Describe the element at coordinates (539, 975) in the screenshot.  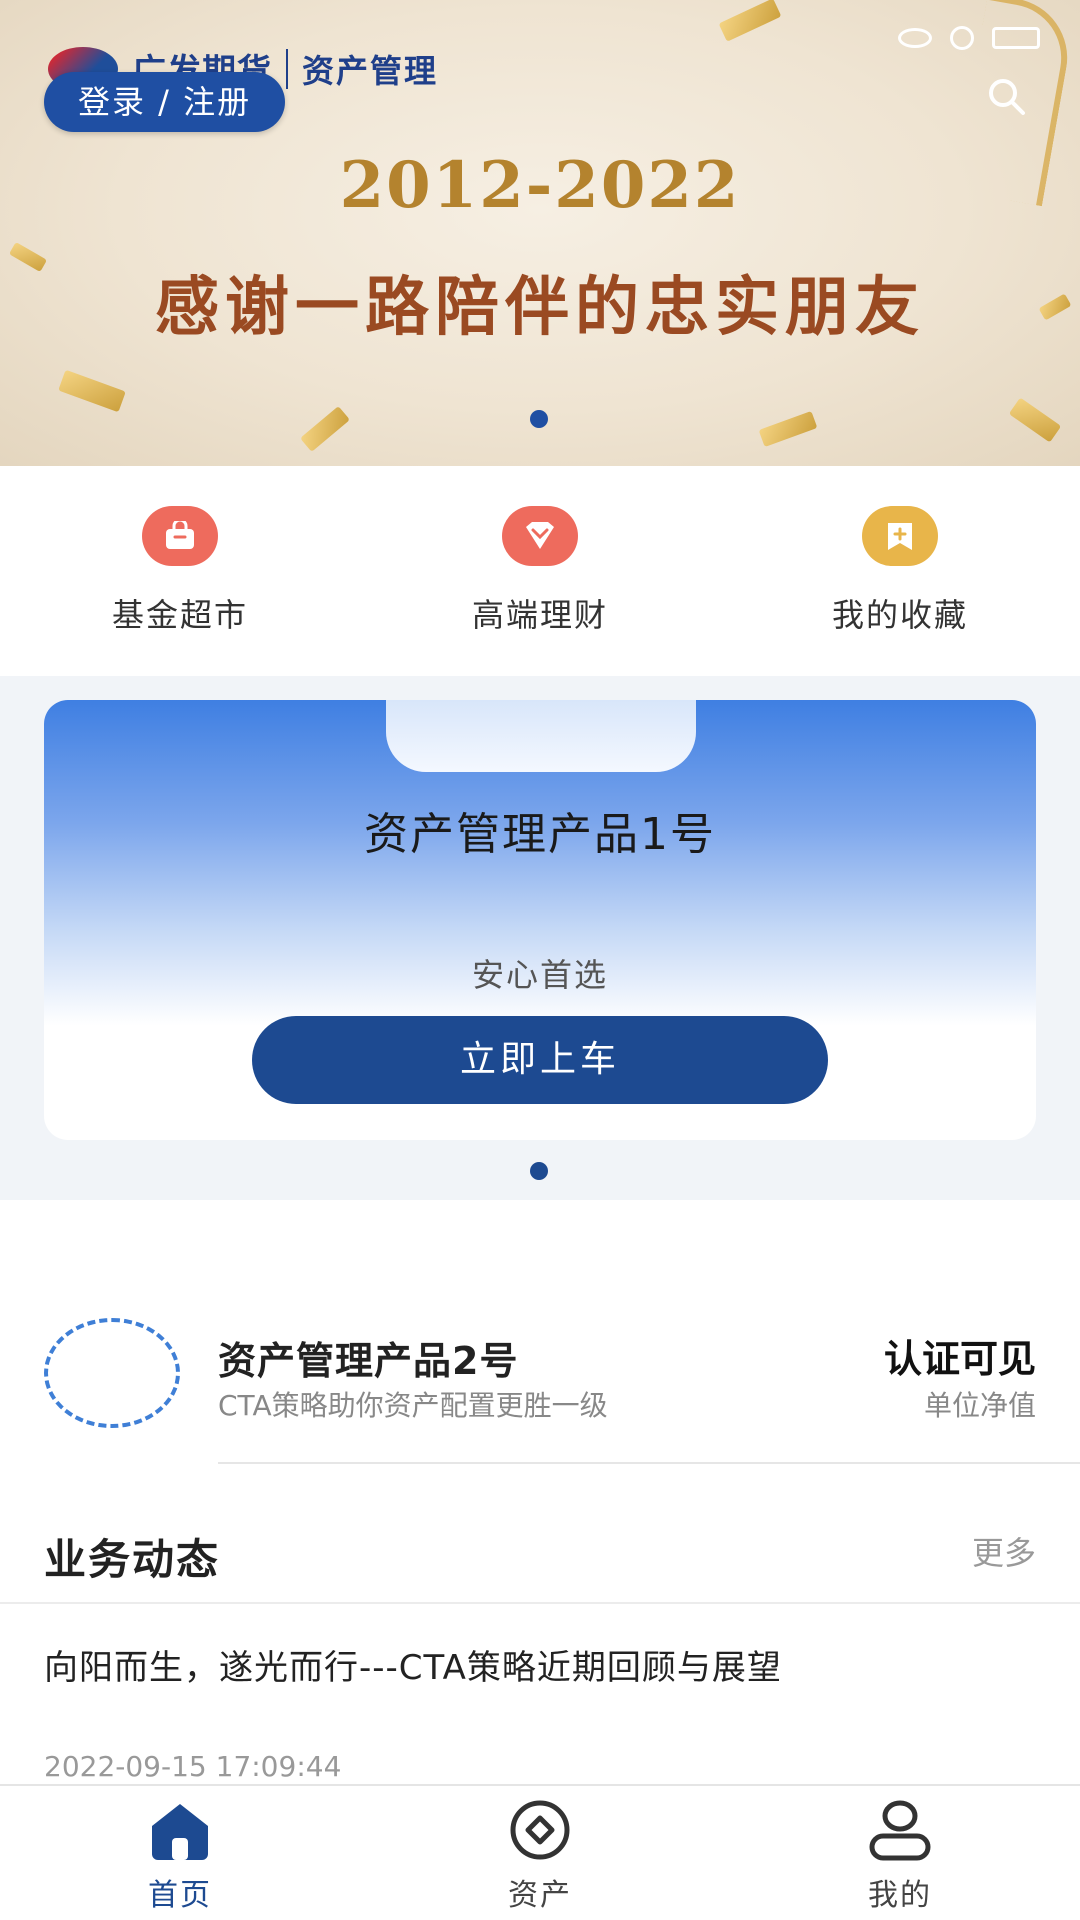
I see `featured-product-subtitle: 安心首选` at that location.